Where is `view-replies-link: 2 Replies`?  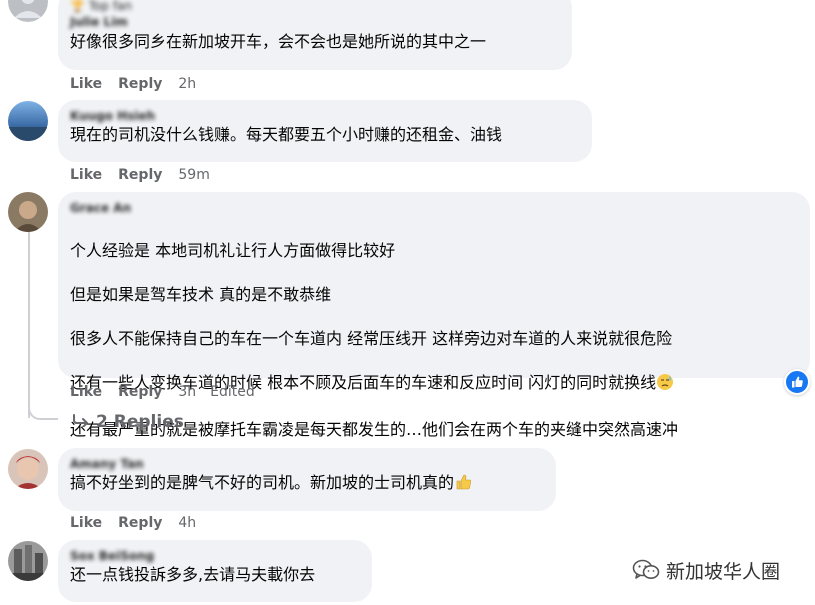
view-replies-link: 2 Replies is located at coordinates (128, 422).